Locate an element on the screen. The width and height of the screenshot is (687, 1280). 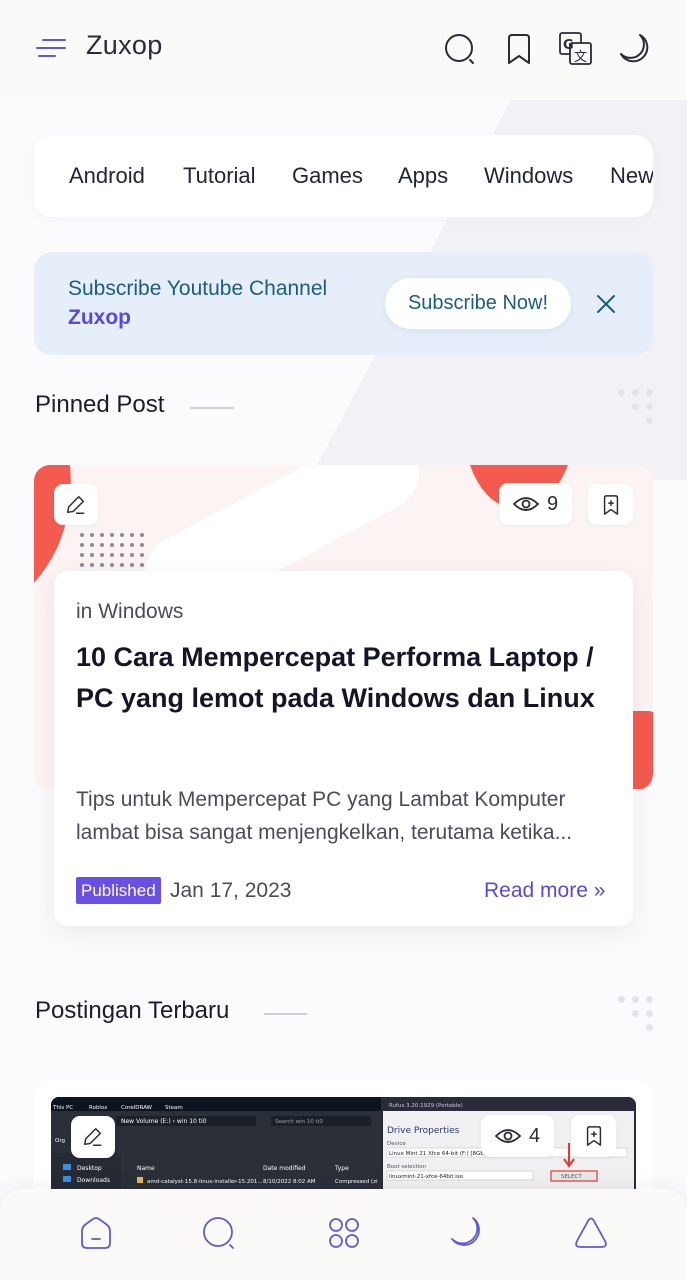
section-title-pinned: Pinned Post is located at coordinates (100, 404).